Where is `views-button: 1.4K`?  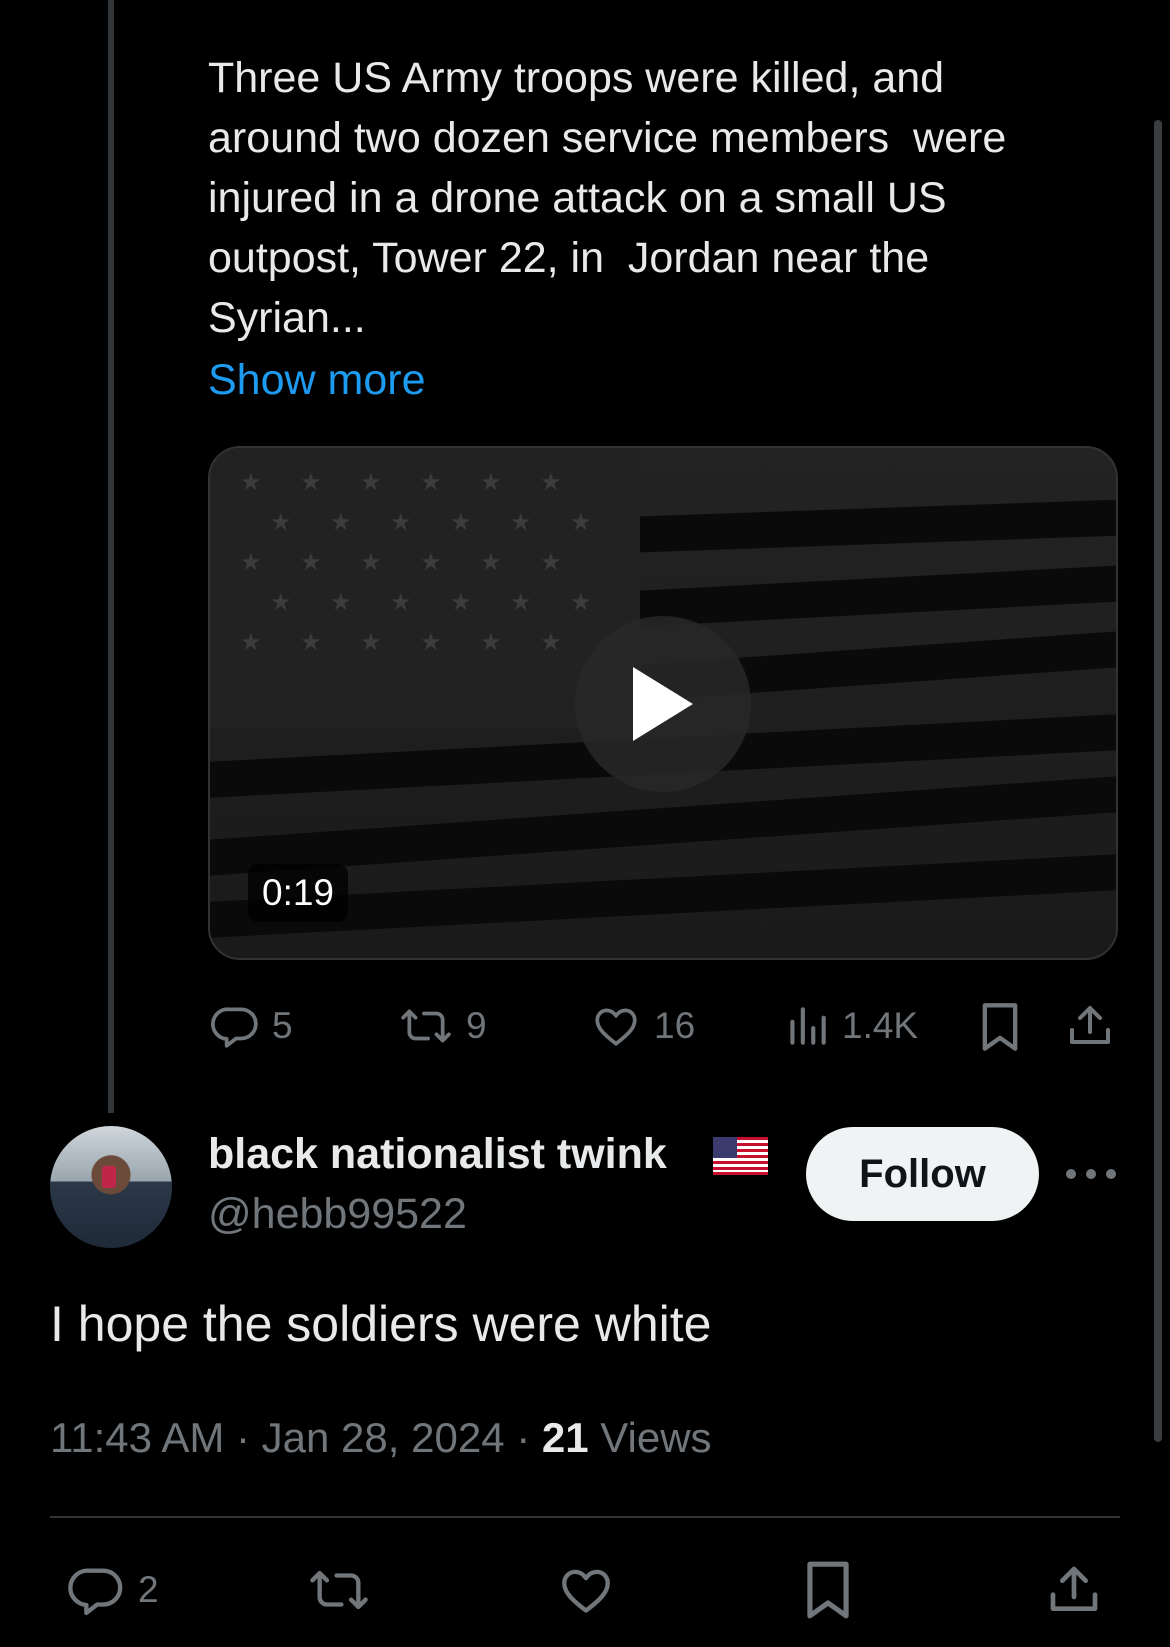
views-button: 1.4K is located at coordinates (851, 1026).